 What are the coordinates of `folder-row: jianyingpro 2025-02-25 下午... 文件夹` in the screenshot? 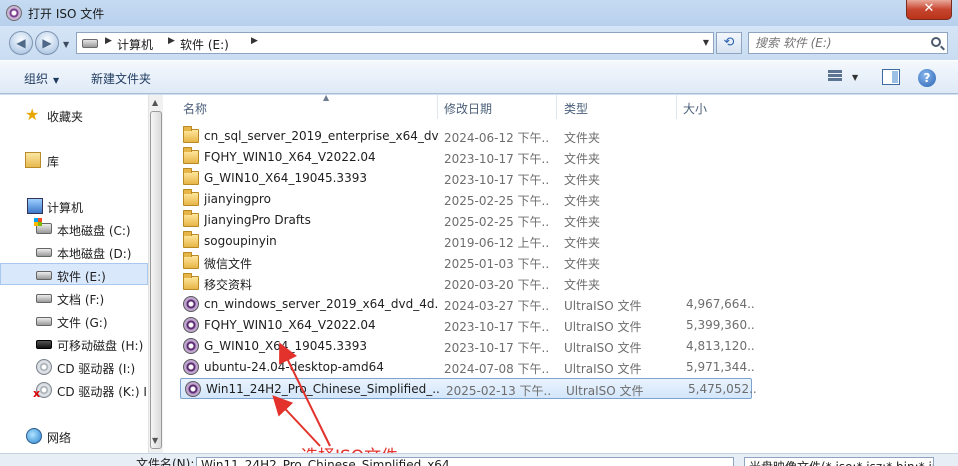 It's located at (568, 199).